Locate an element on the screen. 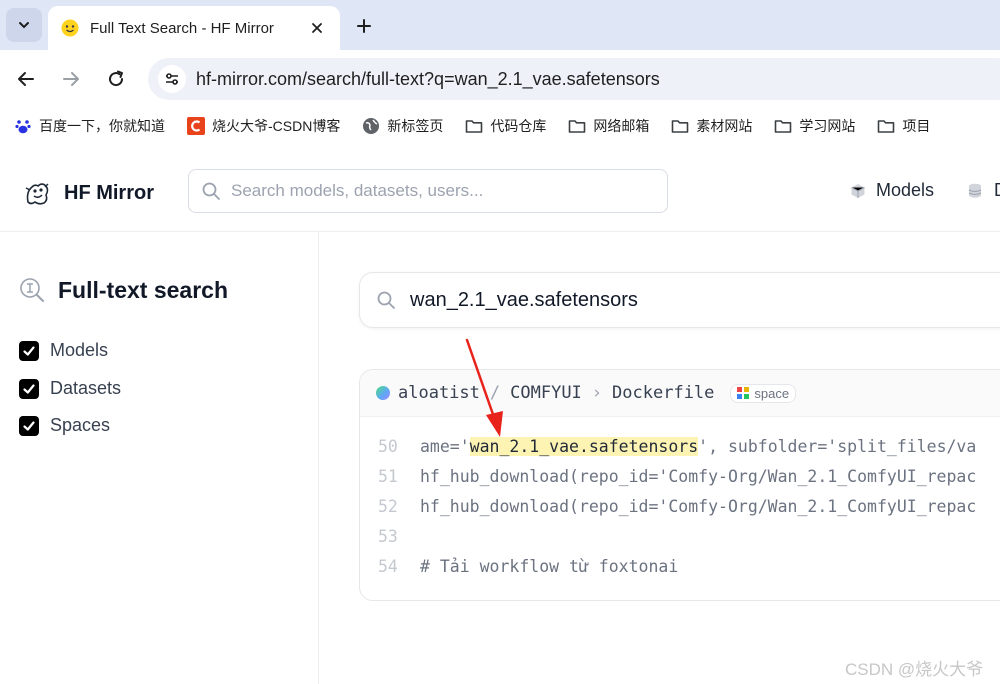 Image resolution: width=1000 pixels, height=684 pixels. code-line: 53 is located at coordinates (680, 536).